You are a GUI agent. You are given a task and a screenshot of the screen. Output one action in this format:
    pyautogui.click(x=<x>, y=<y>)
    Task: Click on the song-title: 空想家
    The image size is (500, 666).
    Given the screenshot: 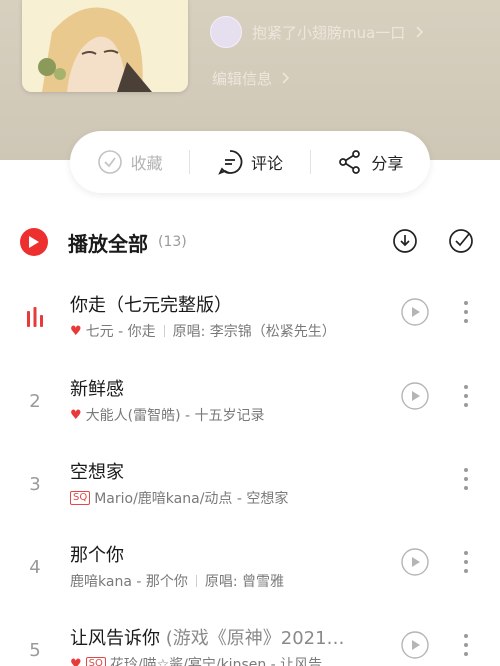 What is the action you would take?
    pyautogui.click(x=97, y=472)
    